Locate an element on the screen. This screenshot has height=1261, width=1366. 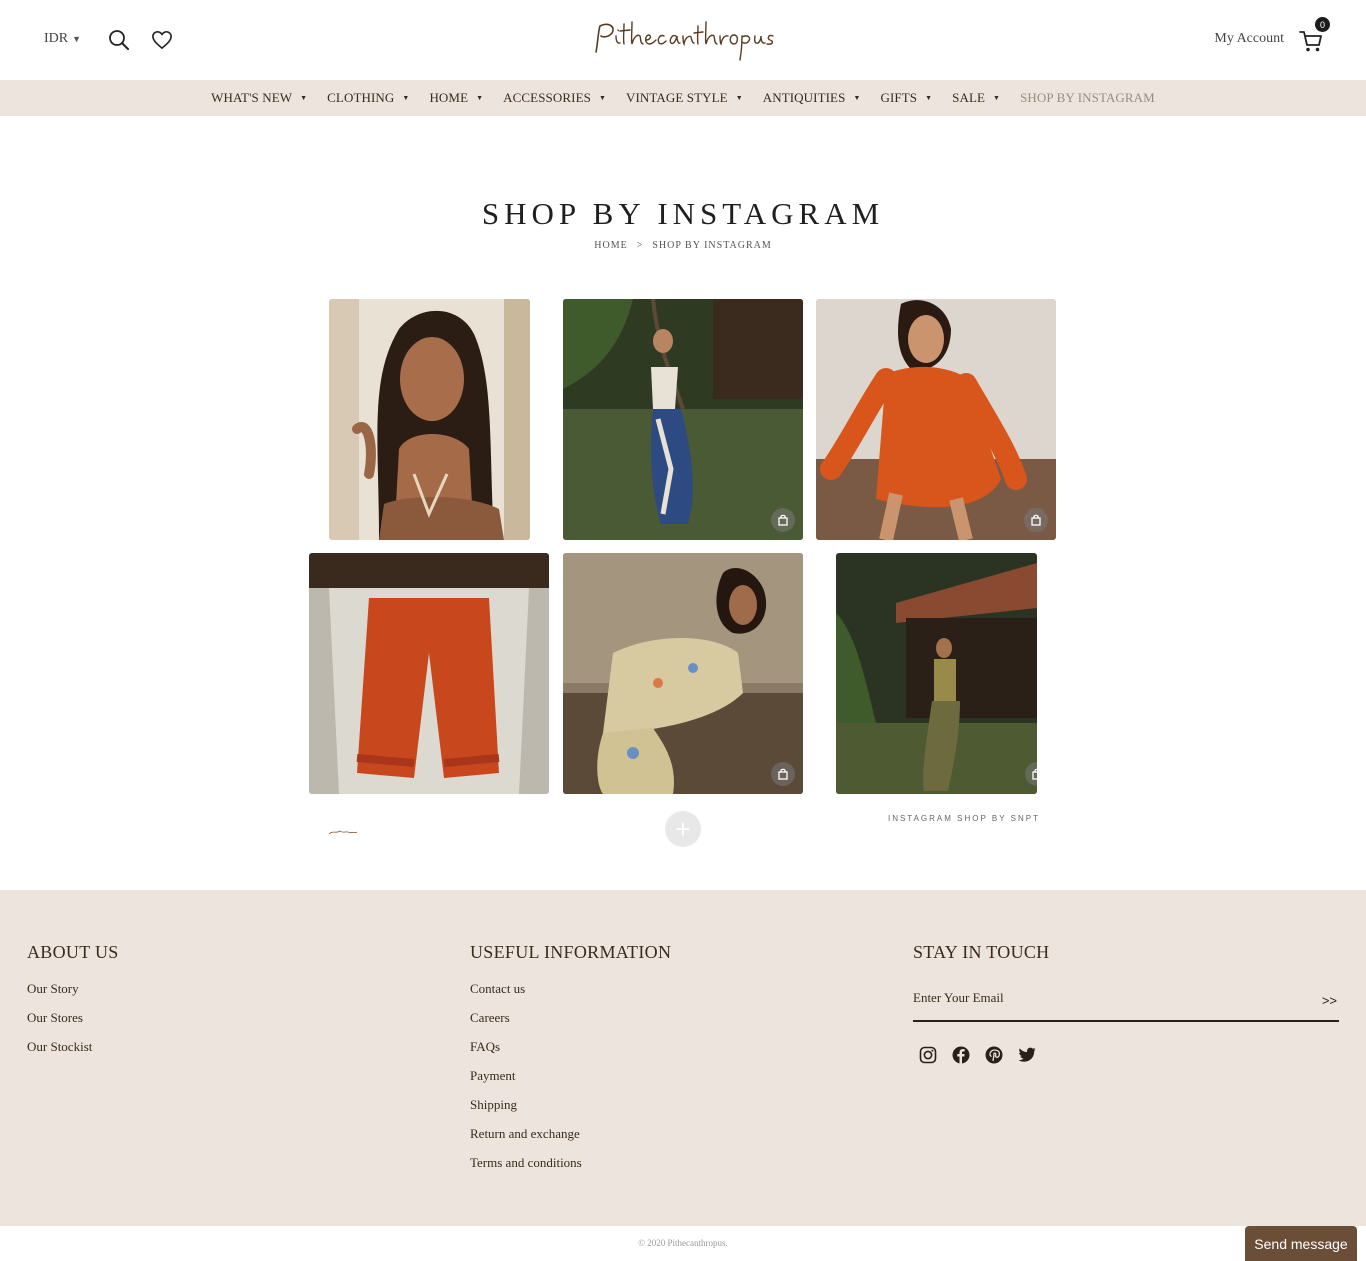
nav-shop-by-instagram: SHOP BY INSTAGRAM is located at coordinates (1087, 98).